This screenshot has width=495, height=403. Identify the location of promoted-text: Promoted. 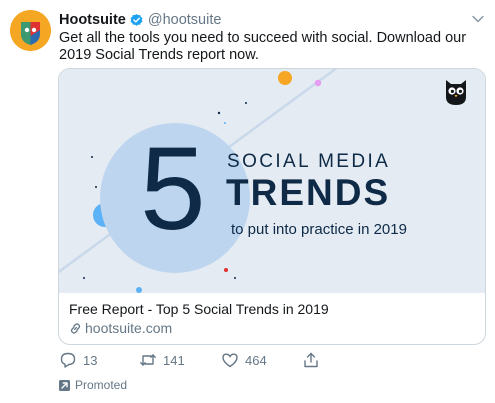
(101, 385).